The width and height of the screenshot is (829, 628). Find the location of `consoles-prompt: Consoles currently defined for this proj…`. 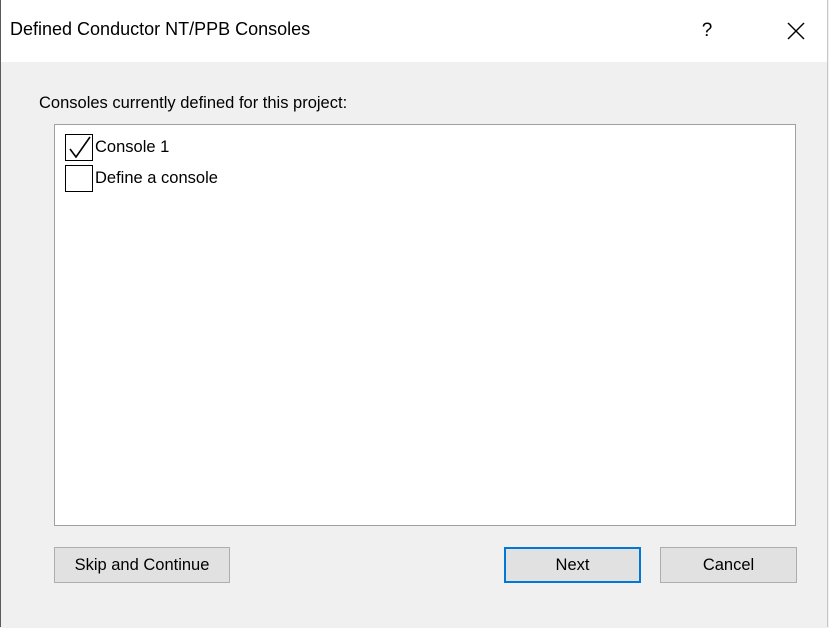

consoles-prompt: Consoles currently defined for this proj… is located at coordinates (193, 103).